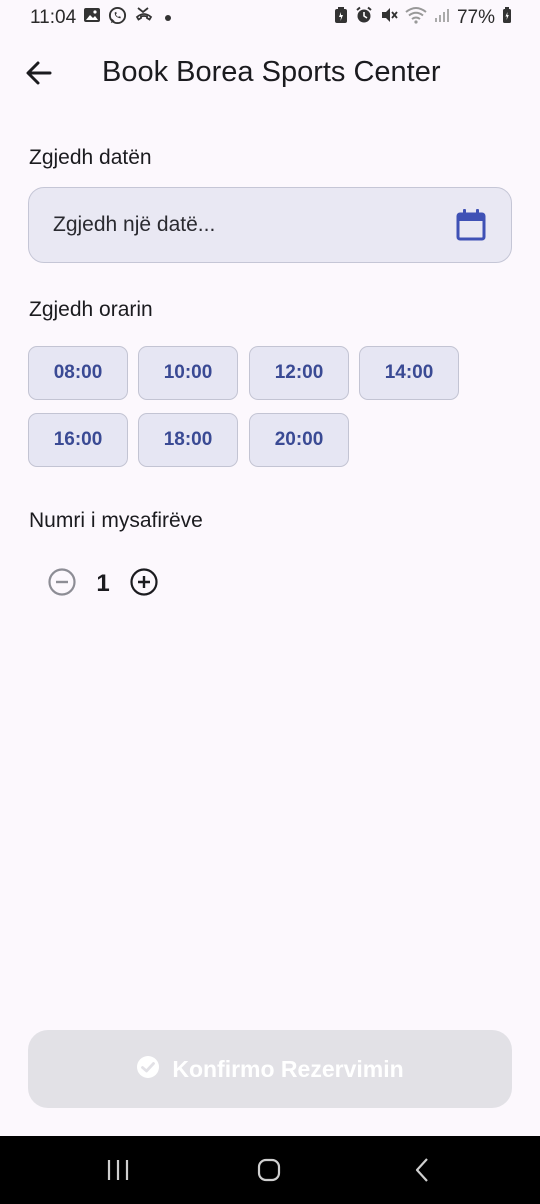 The width and height of the screenshot is (540, 1204). I want to click on status-bar-left: 11:04, so click(101, 18).